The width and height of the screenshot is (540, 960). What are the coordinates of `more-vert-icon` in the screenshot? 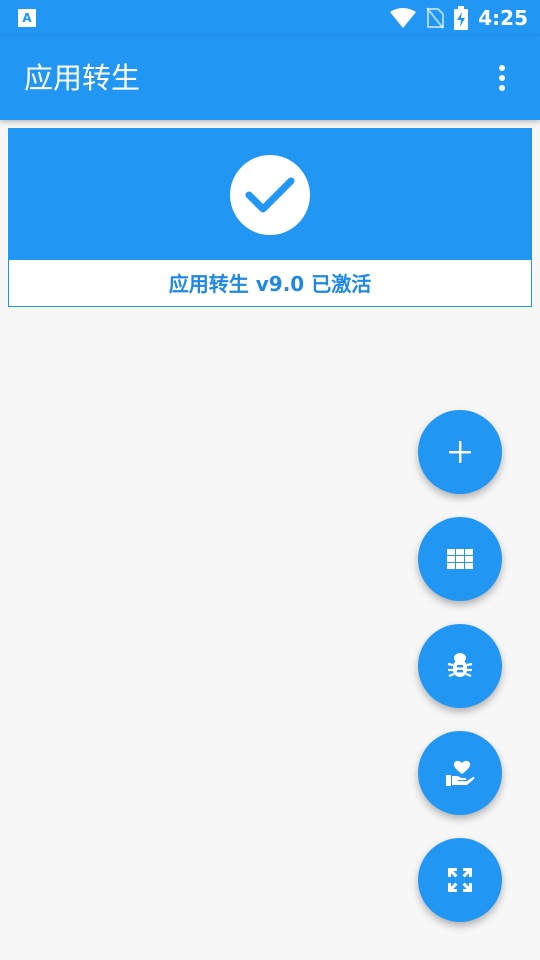 It's located at (502, 78).